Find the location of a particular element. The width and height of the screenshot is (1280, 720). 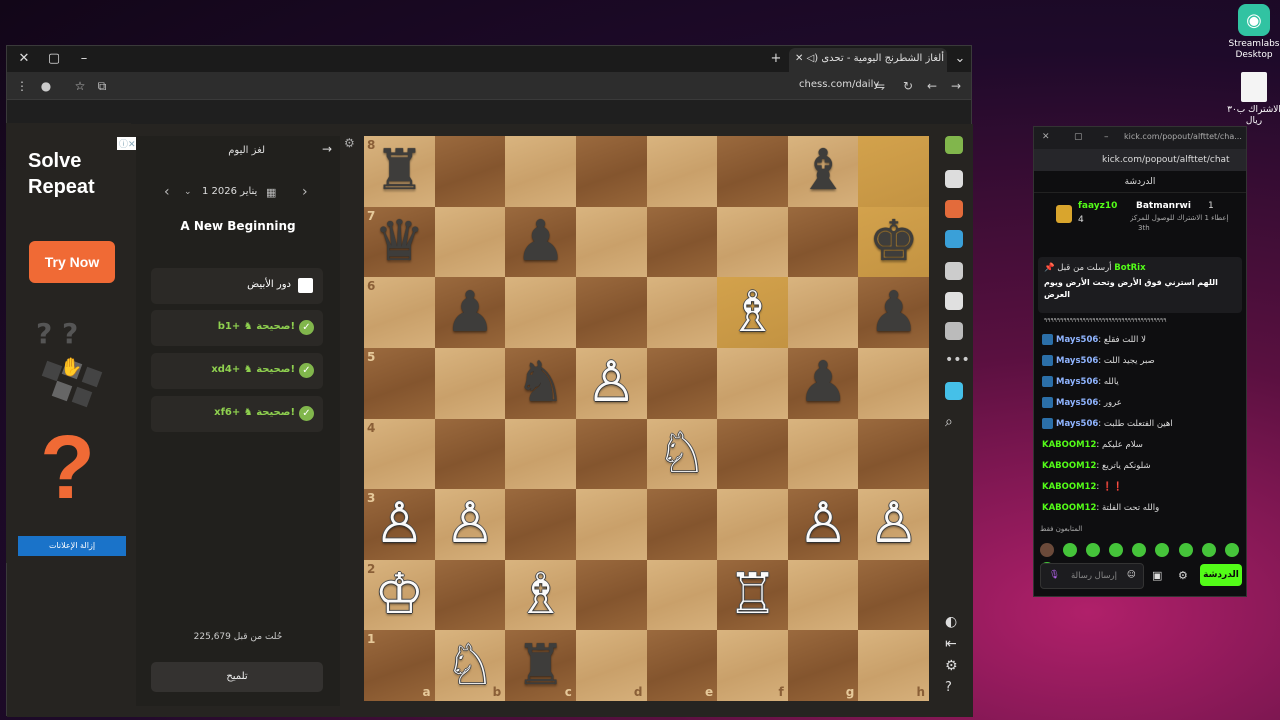

square-h6: ♟ is located at coordinates (893, 312).